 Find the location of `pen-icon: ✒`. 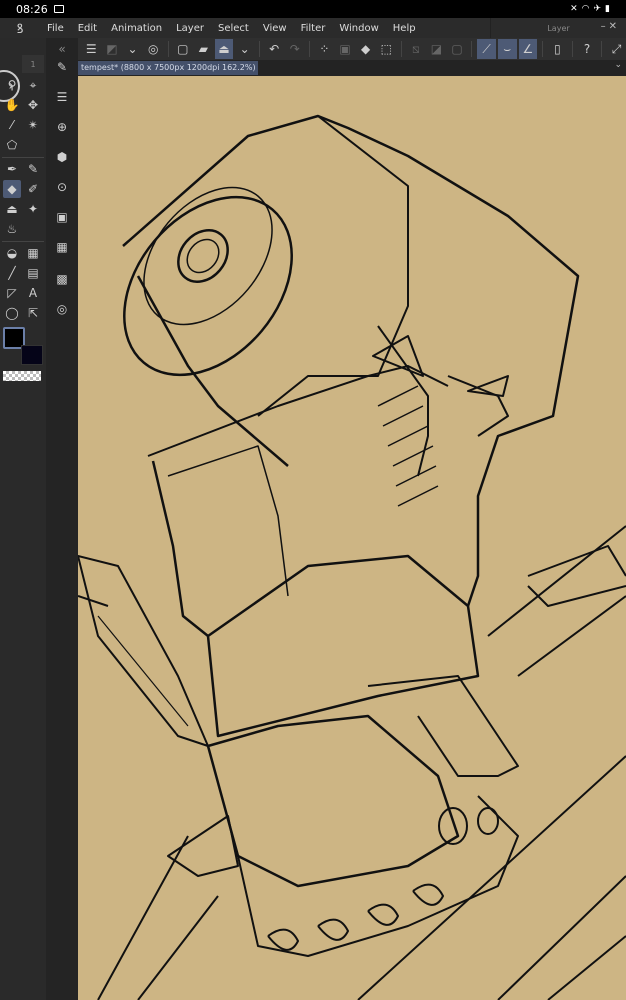

pen-icon: ✒ is located at coordinates (12, 169).